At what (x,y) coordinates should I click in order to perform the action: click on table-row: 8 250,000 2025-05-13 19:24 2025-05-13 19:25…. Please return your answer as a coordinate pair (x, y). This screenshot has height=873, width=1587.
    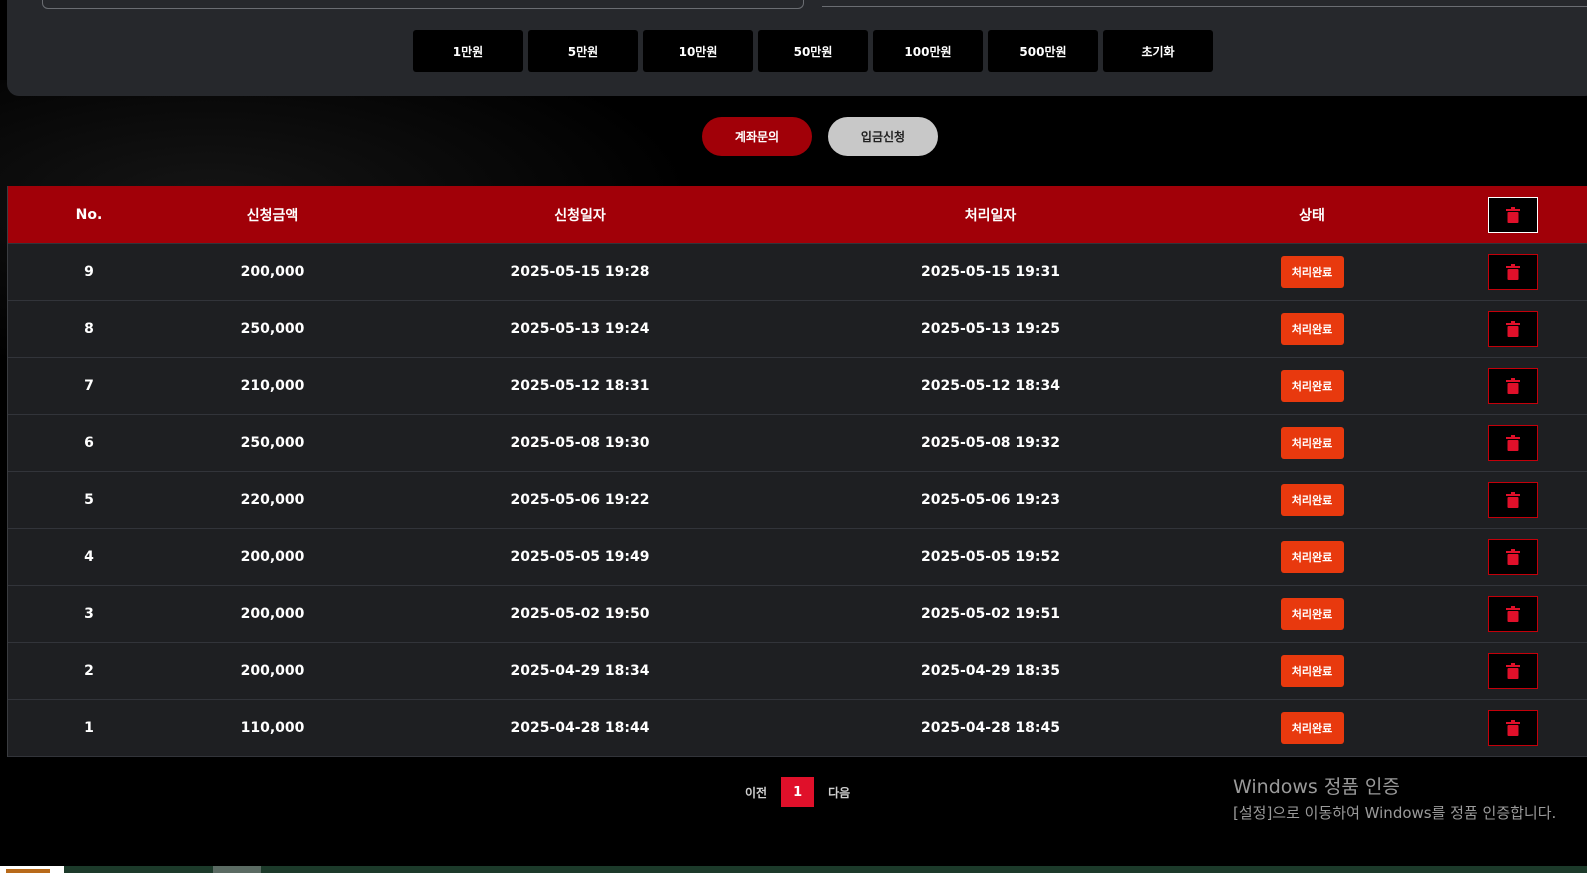
    Looking at the image, I should click on (797, 328).